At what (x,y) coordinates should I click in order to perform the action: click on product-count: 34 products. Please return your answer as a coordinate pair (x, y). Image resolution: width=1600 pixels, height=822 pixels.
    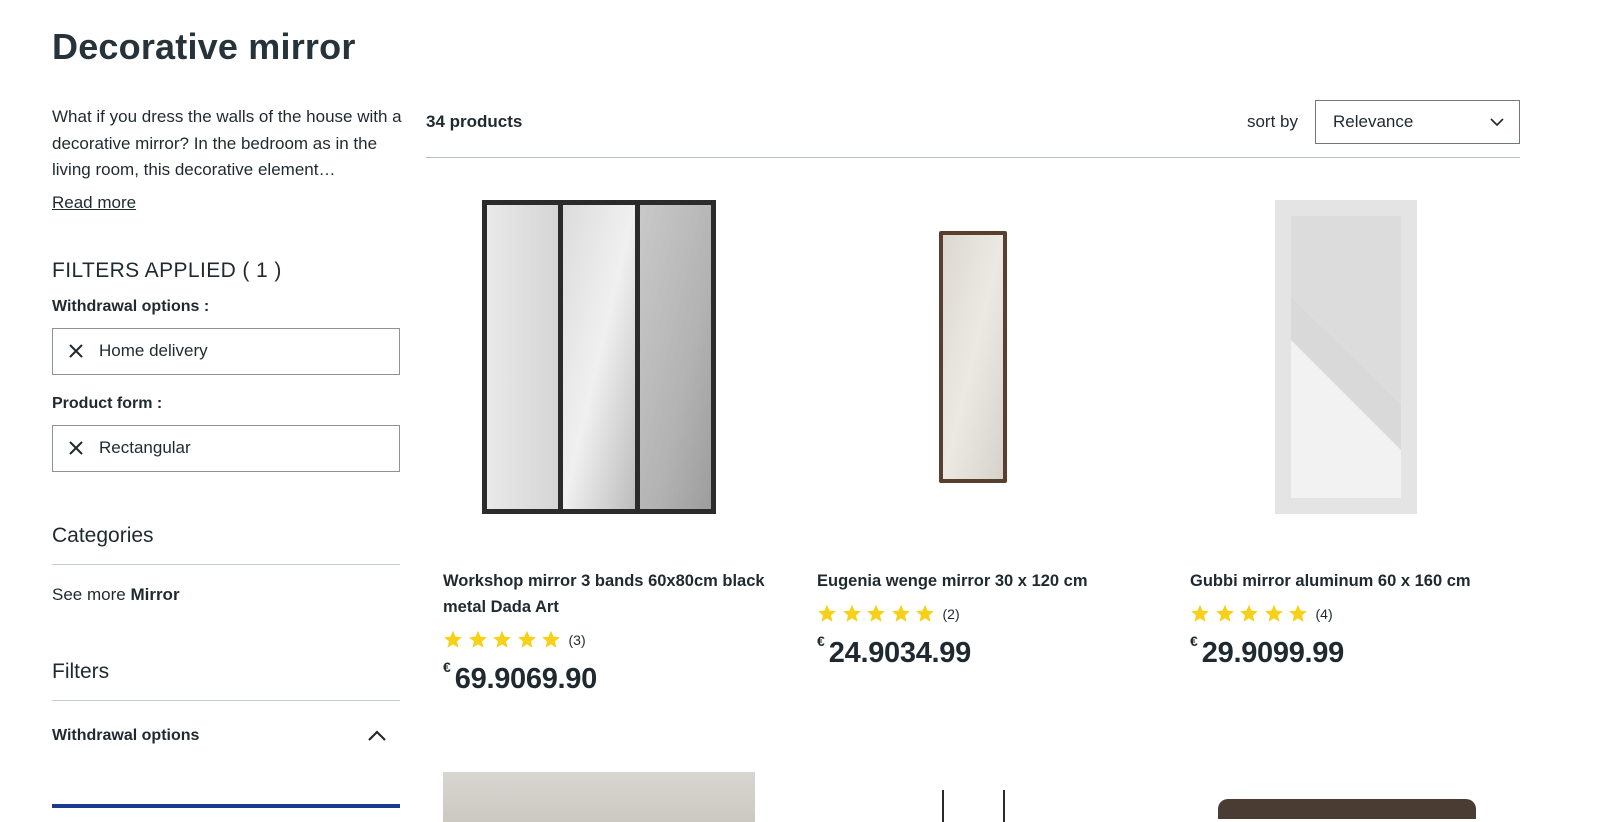
    Looking at the image, I should click on (474, 121).